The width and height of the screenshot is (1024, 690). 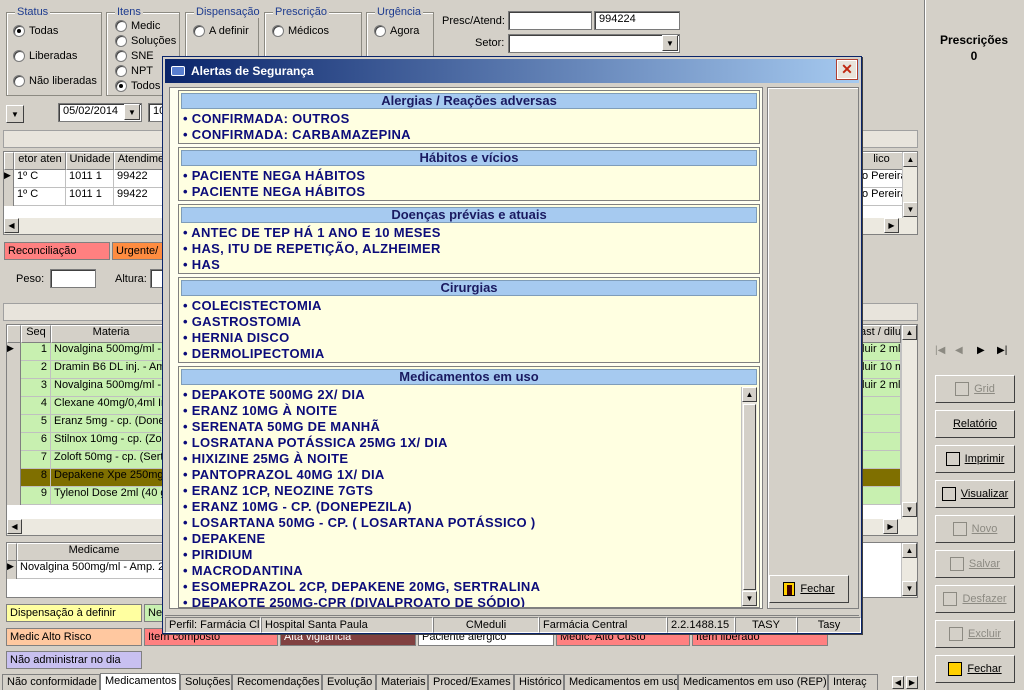 What do you see at coordinates (90, 179) in the screenshot?
I see `row1-unidade: 1011 1` at bounding box center [90, 179].